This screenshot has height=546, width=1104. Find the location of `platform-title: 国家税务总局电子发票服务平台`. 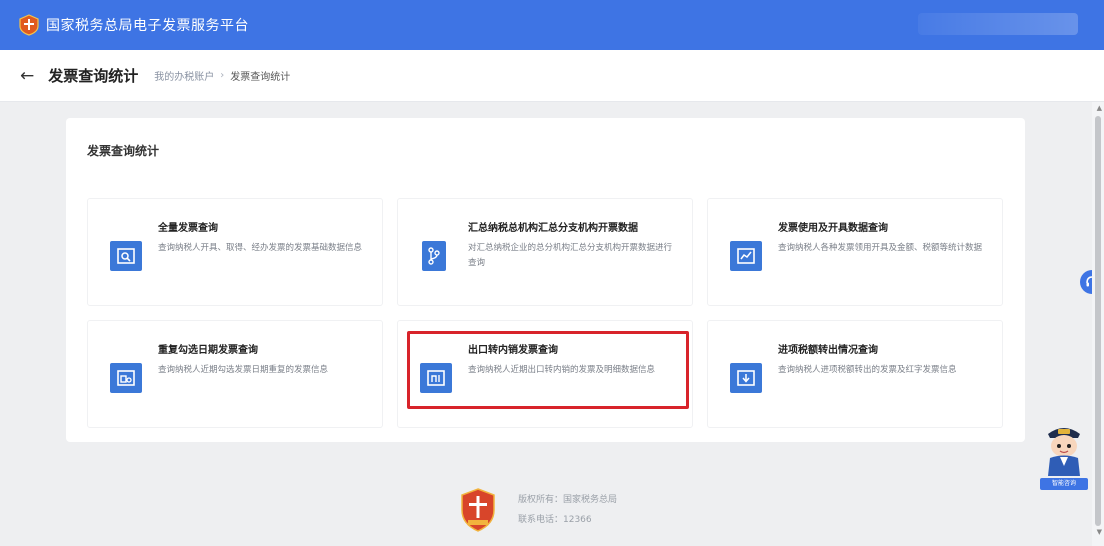

platform-title: 国家税务总局电子发票服务平台 is located at coordinates (147, 26).